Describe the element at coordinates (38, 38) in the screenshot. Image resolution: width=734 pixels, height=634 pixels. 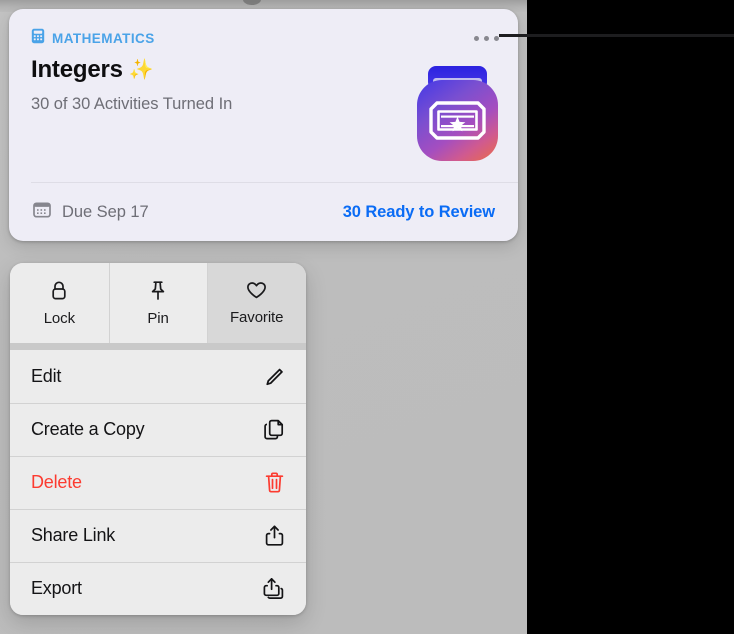
I see `calculator-icon` at that location.